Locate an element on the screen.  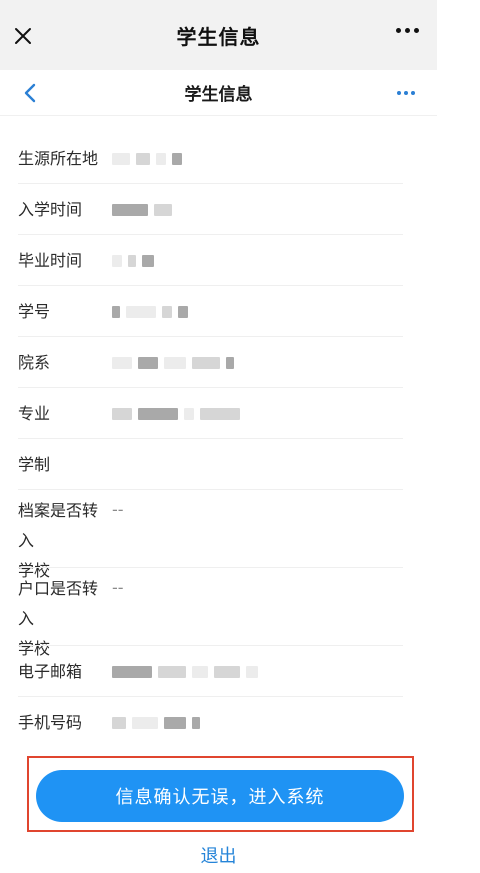
field-label-line: 户口是否转入 is located at coordinates (58, 603).